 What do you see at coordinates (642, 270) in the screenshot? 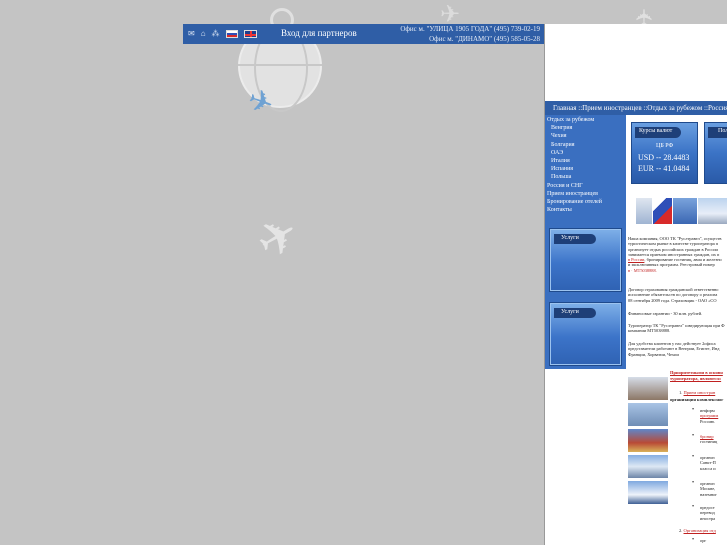
I see `registry-link: в · МТ5038888.` at bounding box center [642, 270].